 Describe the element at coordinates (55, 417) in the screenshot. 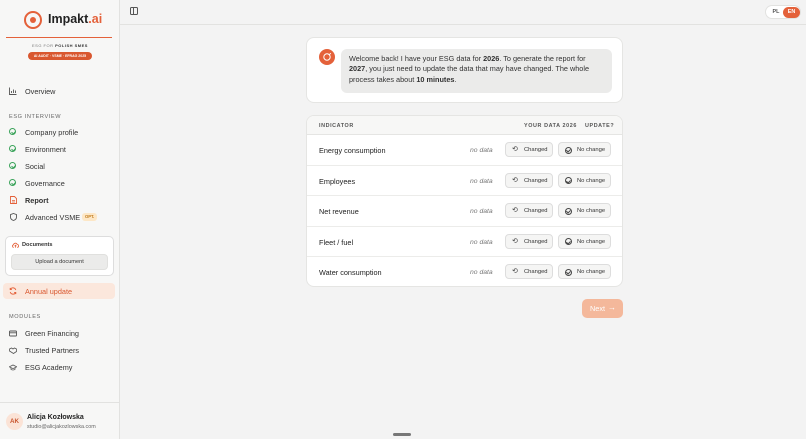

I see `user-name: Alicja Kozłowska` at that location.